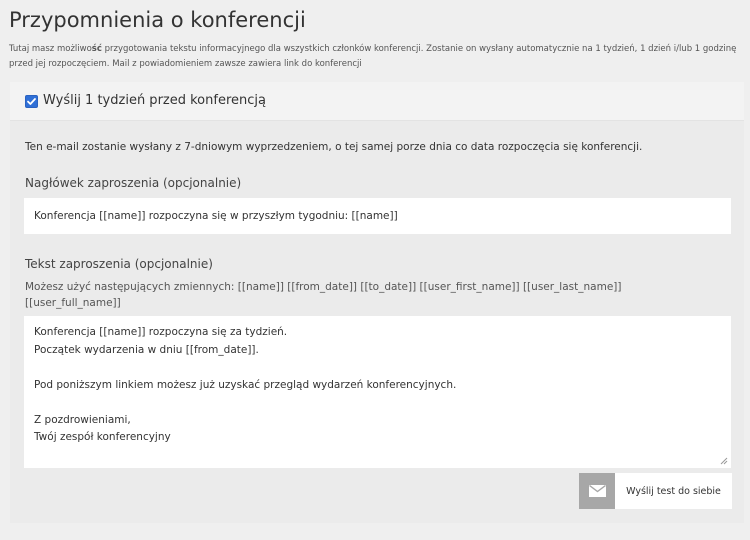 The width and height of the screenshot is (750, 540). Describe the element at coordinates (724, 461) in the screenshot. I see `resize-grip-icon` at that location.